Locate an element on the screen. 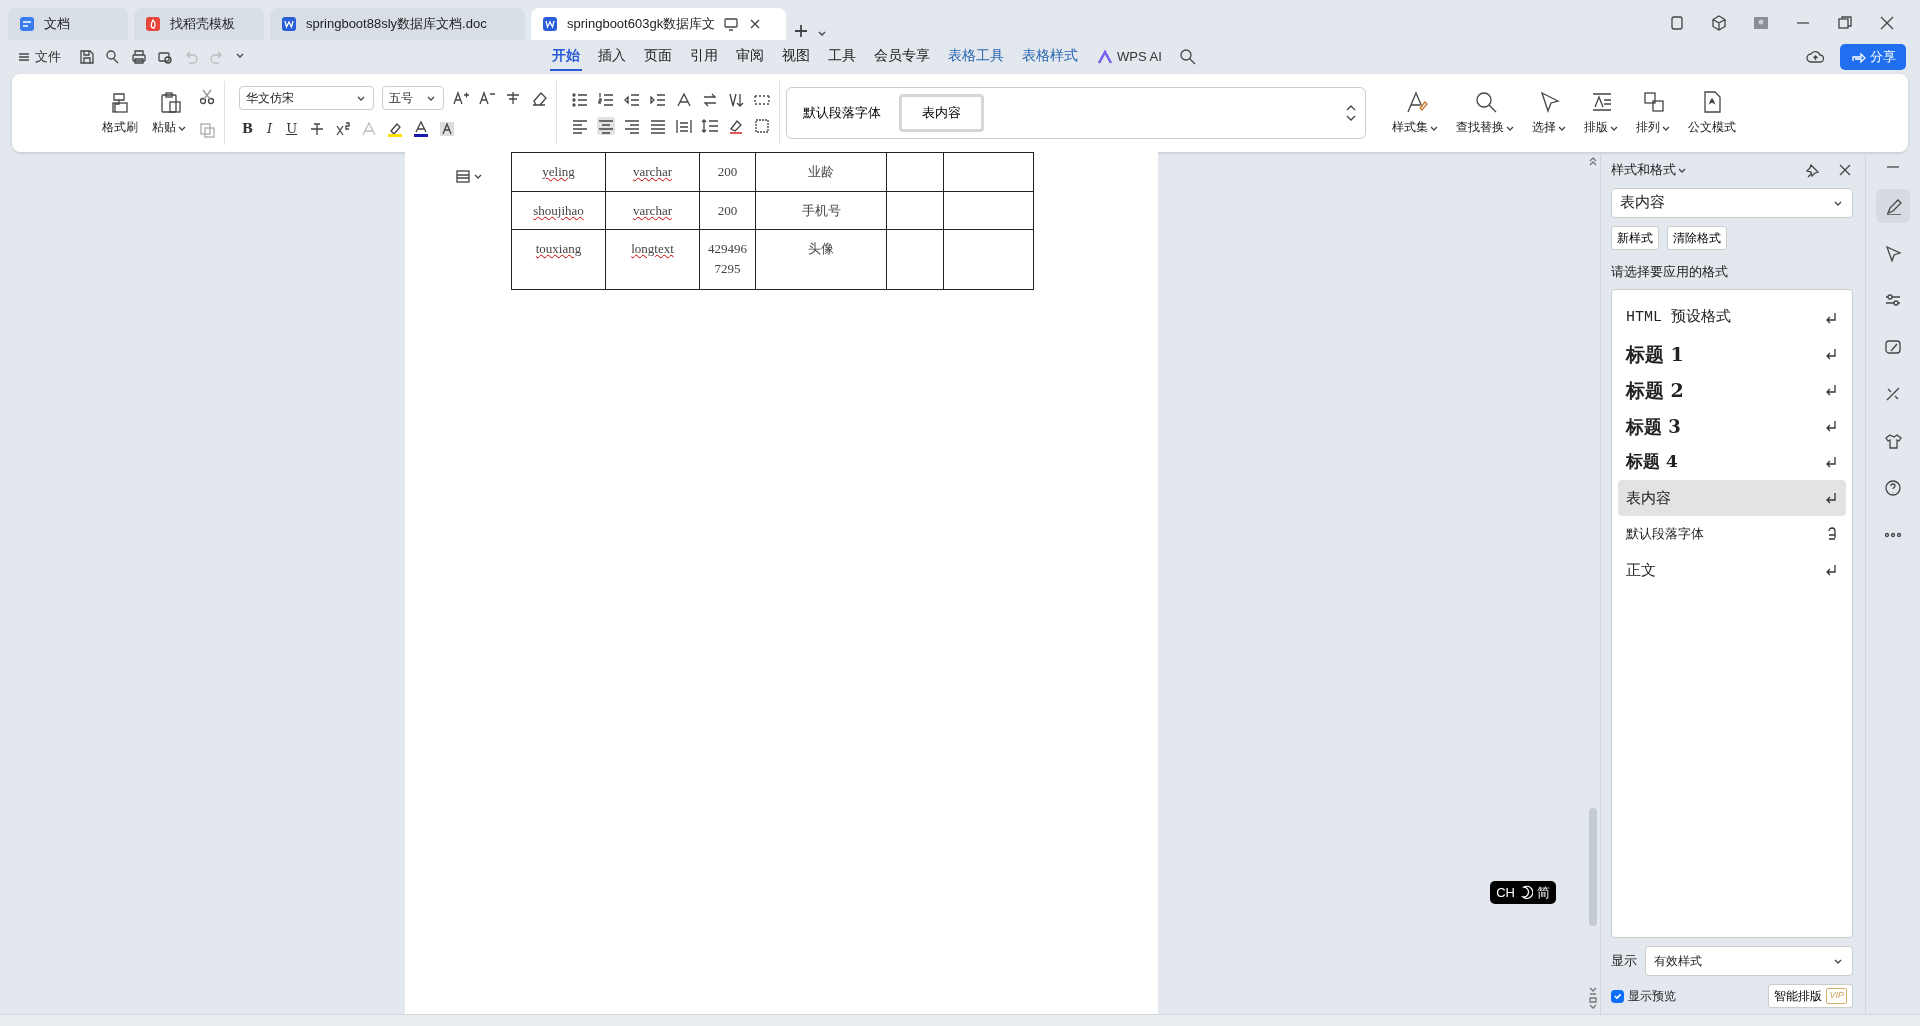 The height and width of the screenshot is (1026, 1920). ribbon-tab: 表格样式 is located at coordinates (1050, 57).